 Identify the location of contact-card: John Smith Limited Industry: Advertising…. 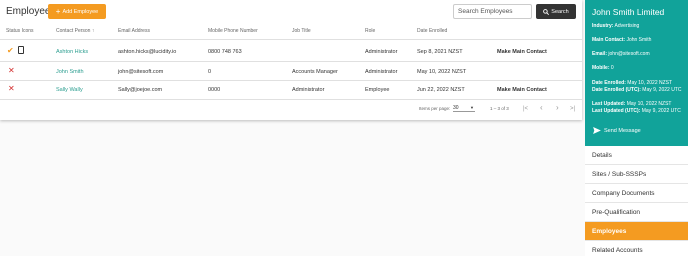
(636, 73).